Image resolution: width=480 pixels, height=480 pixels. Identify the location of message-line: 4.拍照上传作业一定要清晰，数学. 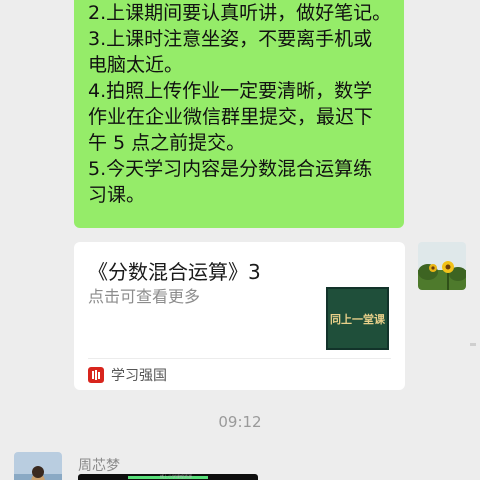
(230, 91).